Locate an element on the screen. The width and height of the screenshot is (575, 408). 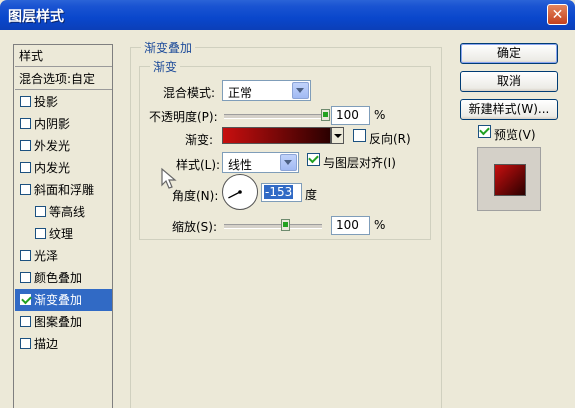
style-item-label: 外发光 is located at coordinates (52, 146).